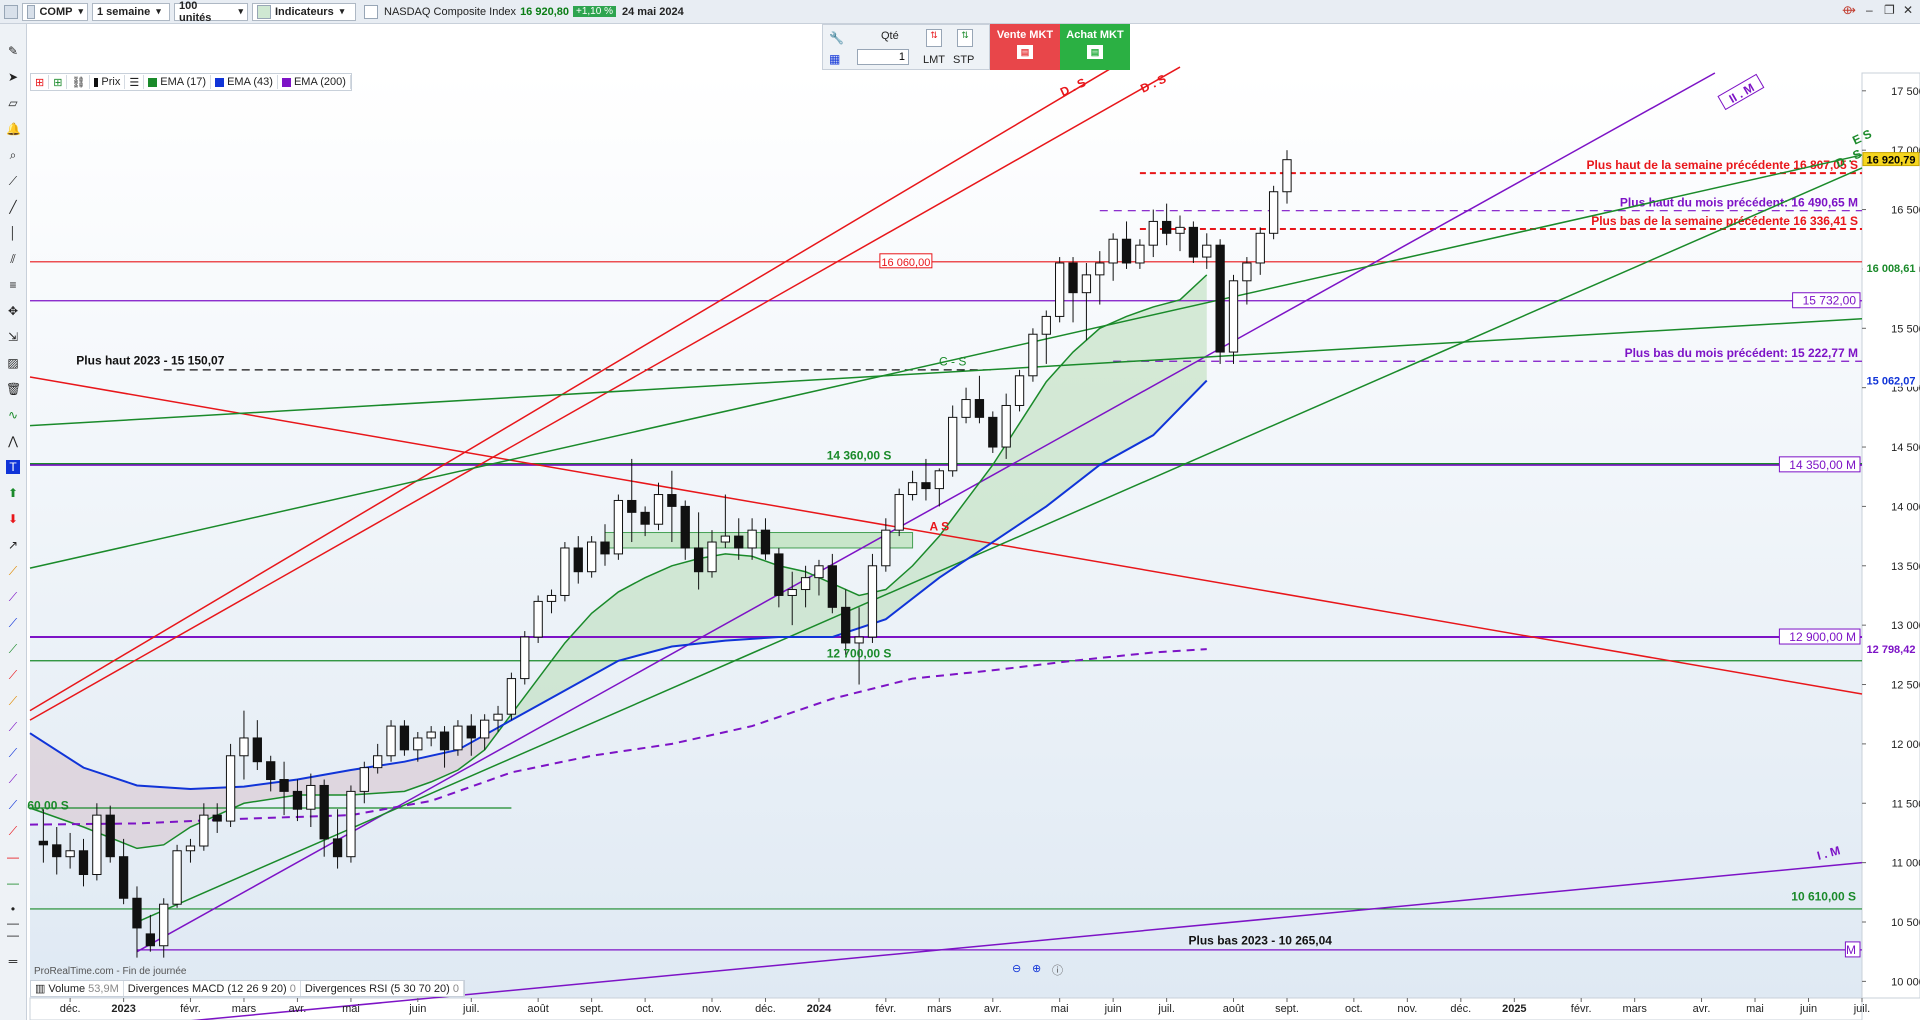  What do you see at coordinates (1261, 940) in the screenshot?
I see `annotation-label: Plus bas 2023 - 10 265,04` at bounding box center [1261, 940].